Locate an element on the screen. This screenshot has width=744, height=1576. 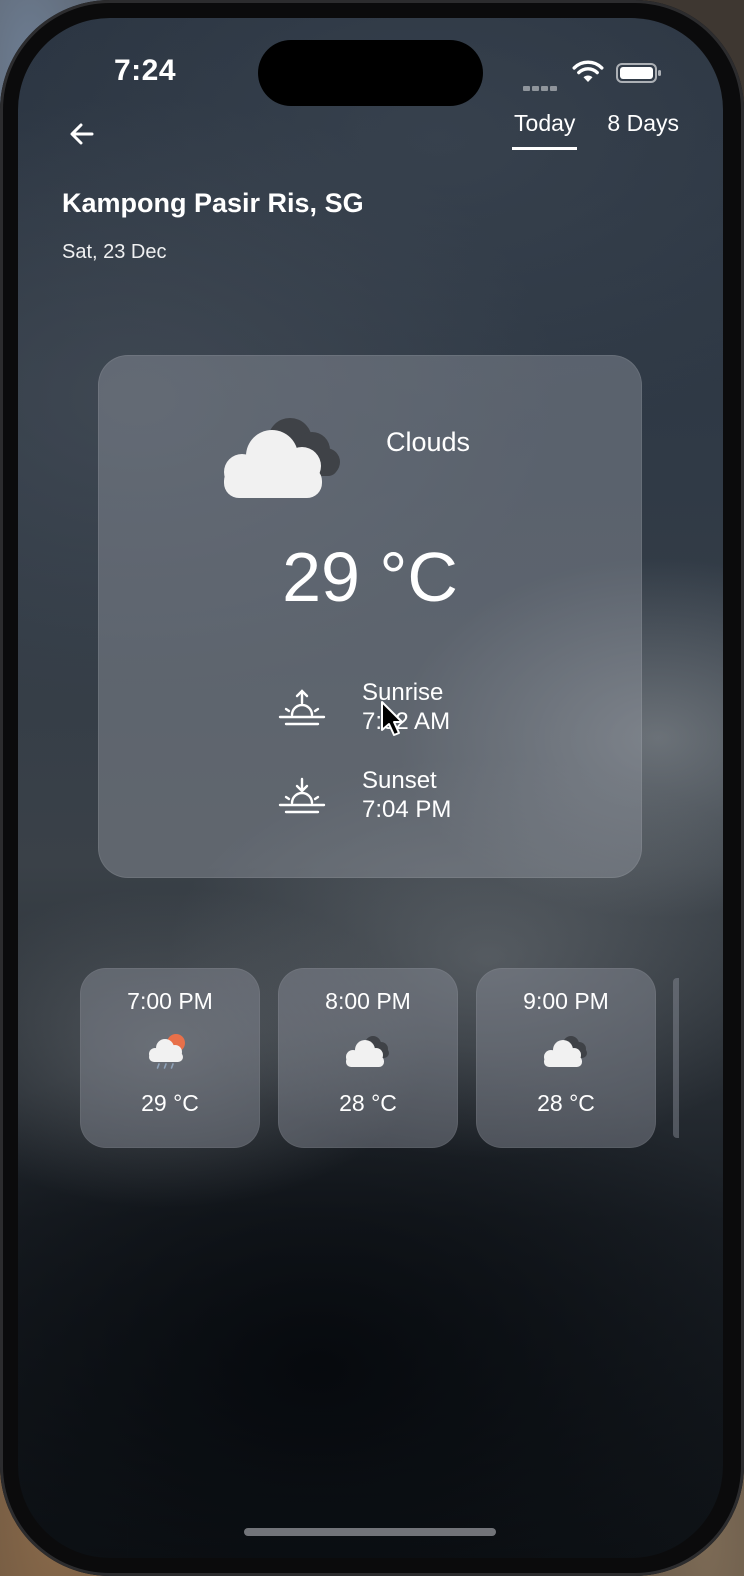
current-temperature: 29 °C is located at coordinates (370, 577).